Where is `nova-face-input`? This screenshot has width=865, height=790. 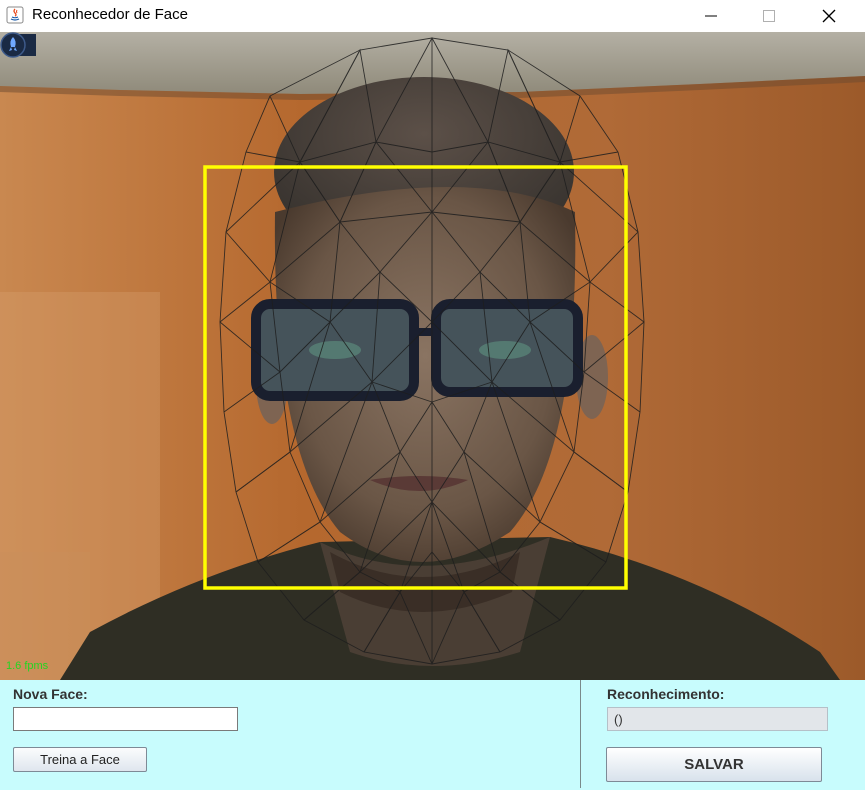 nova-face-input is located at coordinates (125, 719).